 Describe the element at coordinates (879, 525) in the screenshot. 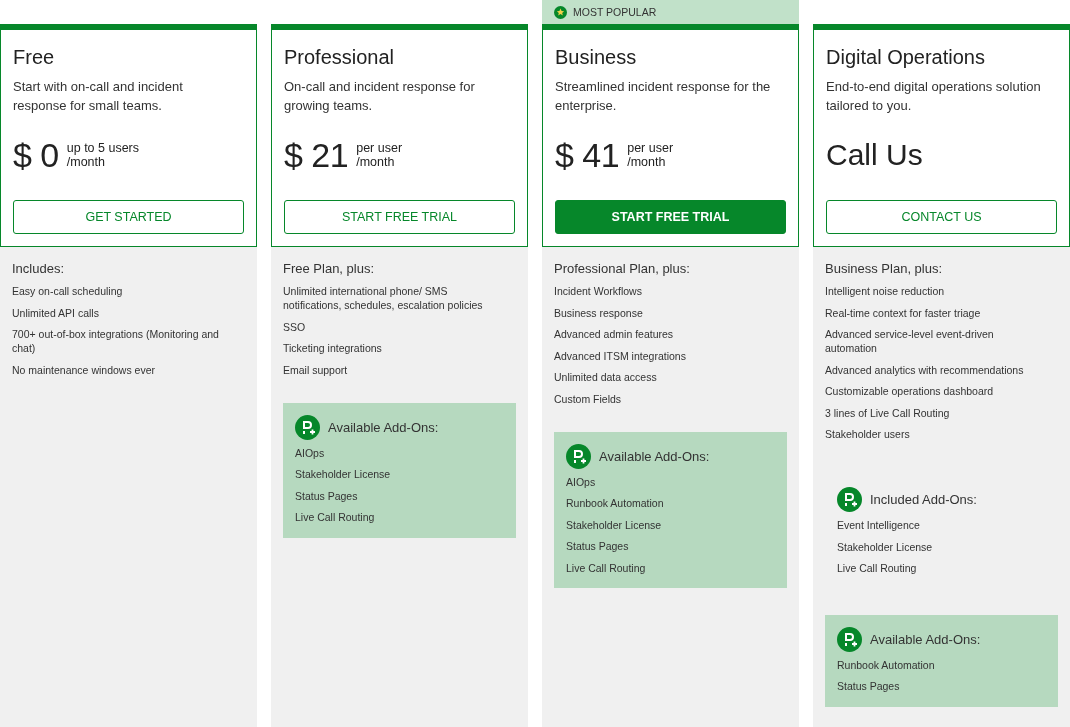

I see `add-on-item: Event Intelligence` at that location.